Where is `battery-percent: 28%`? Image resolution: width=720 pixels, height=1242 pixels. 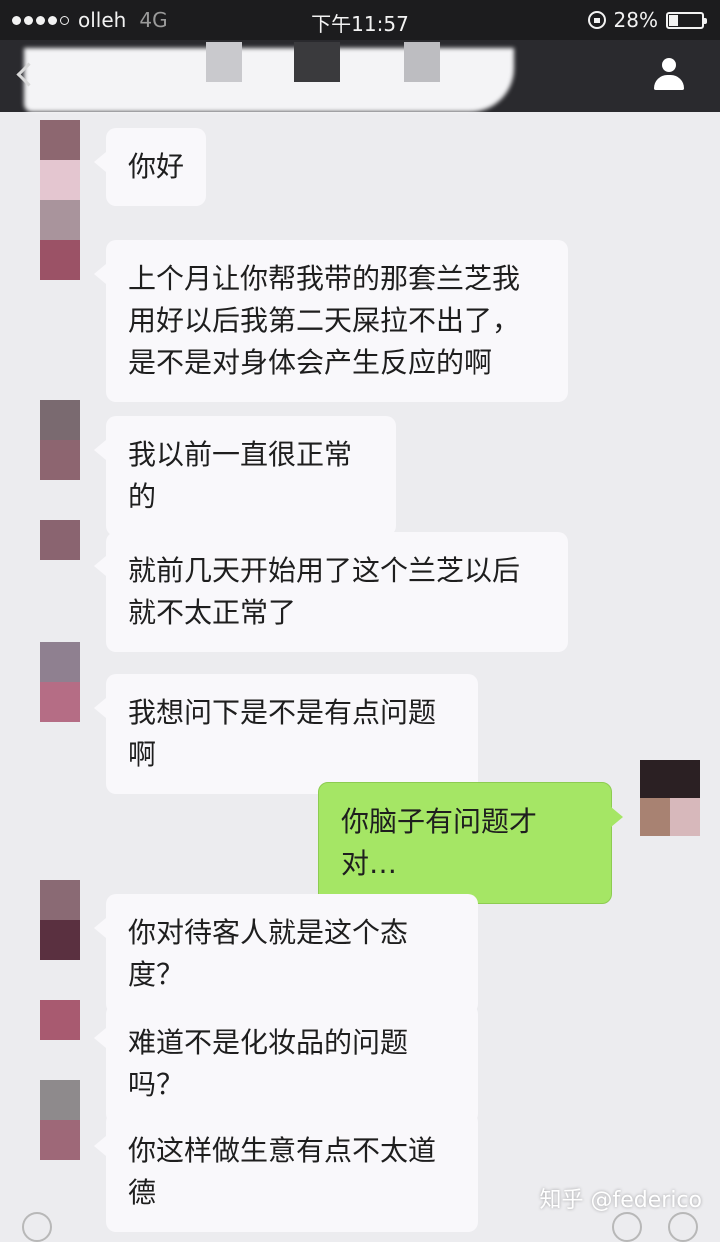 battery-percent: 28% is located at coordinates (635, 20).